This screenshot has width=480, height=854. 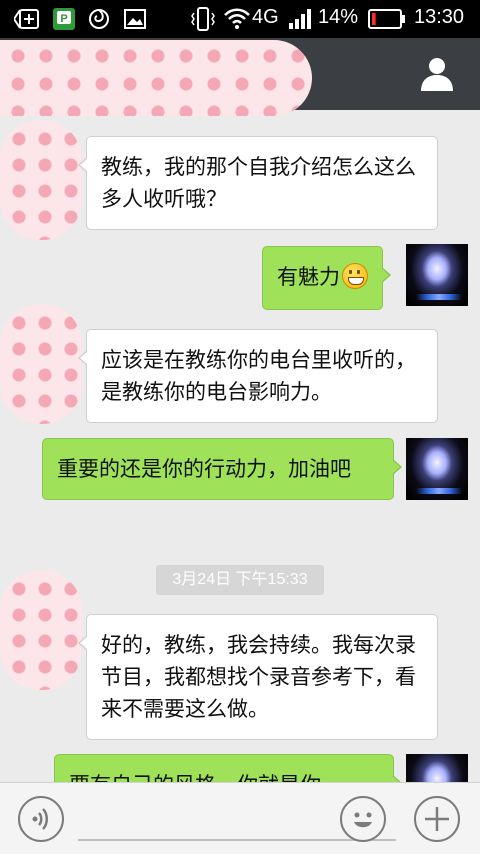 I want to click on grin-emoji-icon, so click(x=355, y=276).